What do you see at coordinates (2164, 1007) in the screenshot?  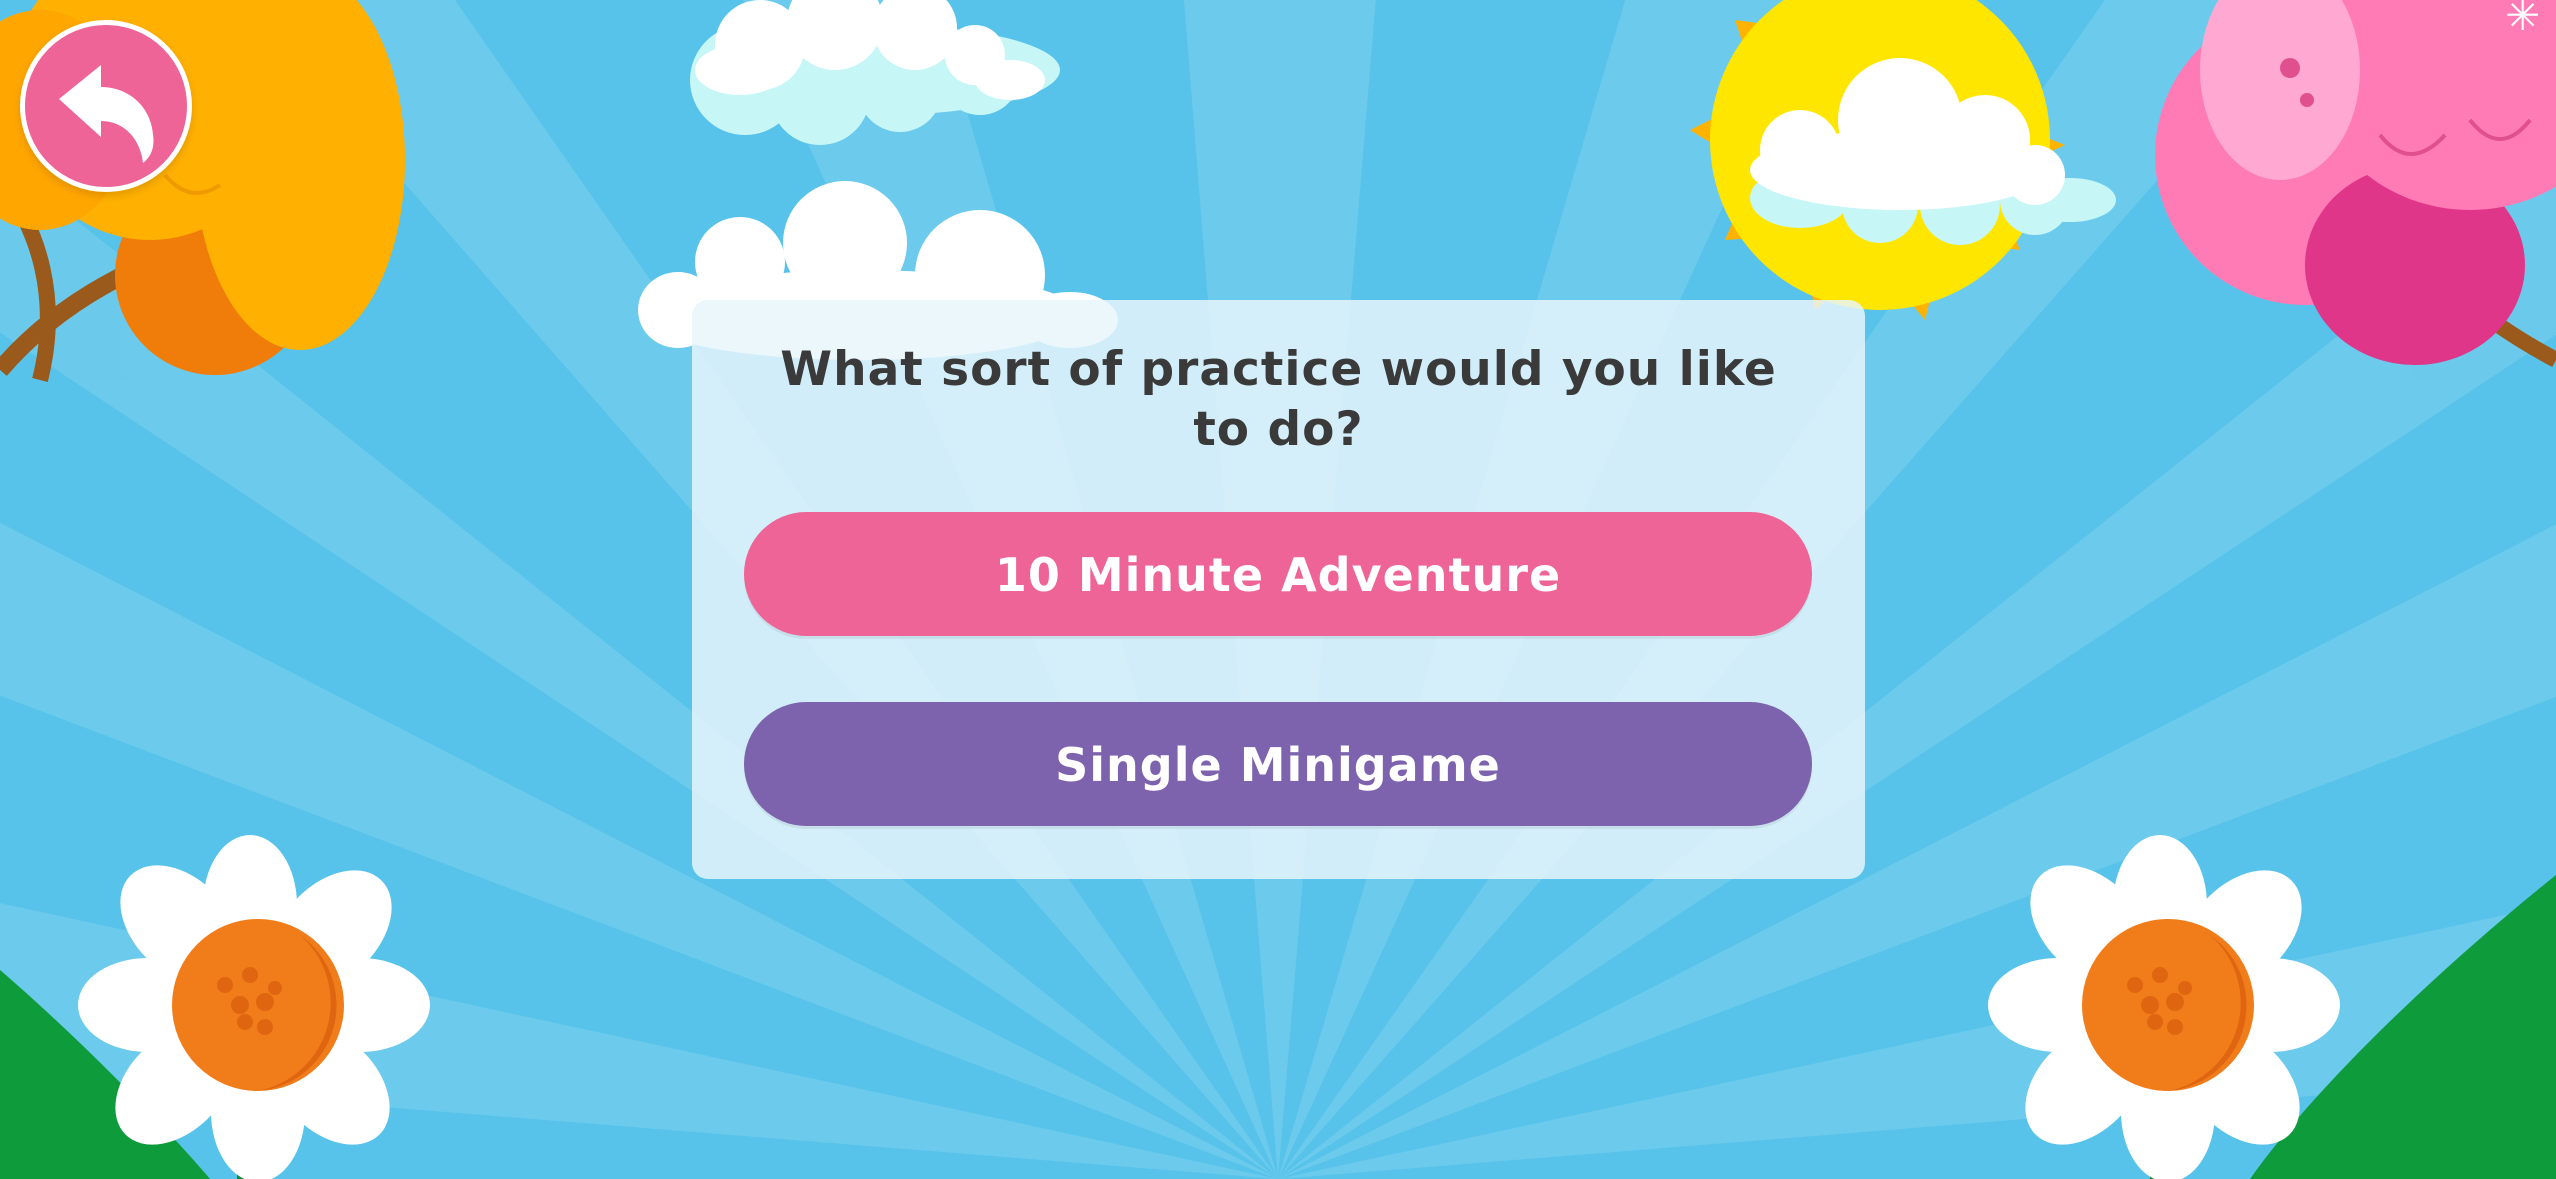 I see `daisy-flower-right` at bounding box center [2164, 1007].